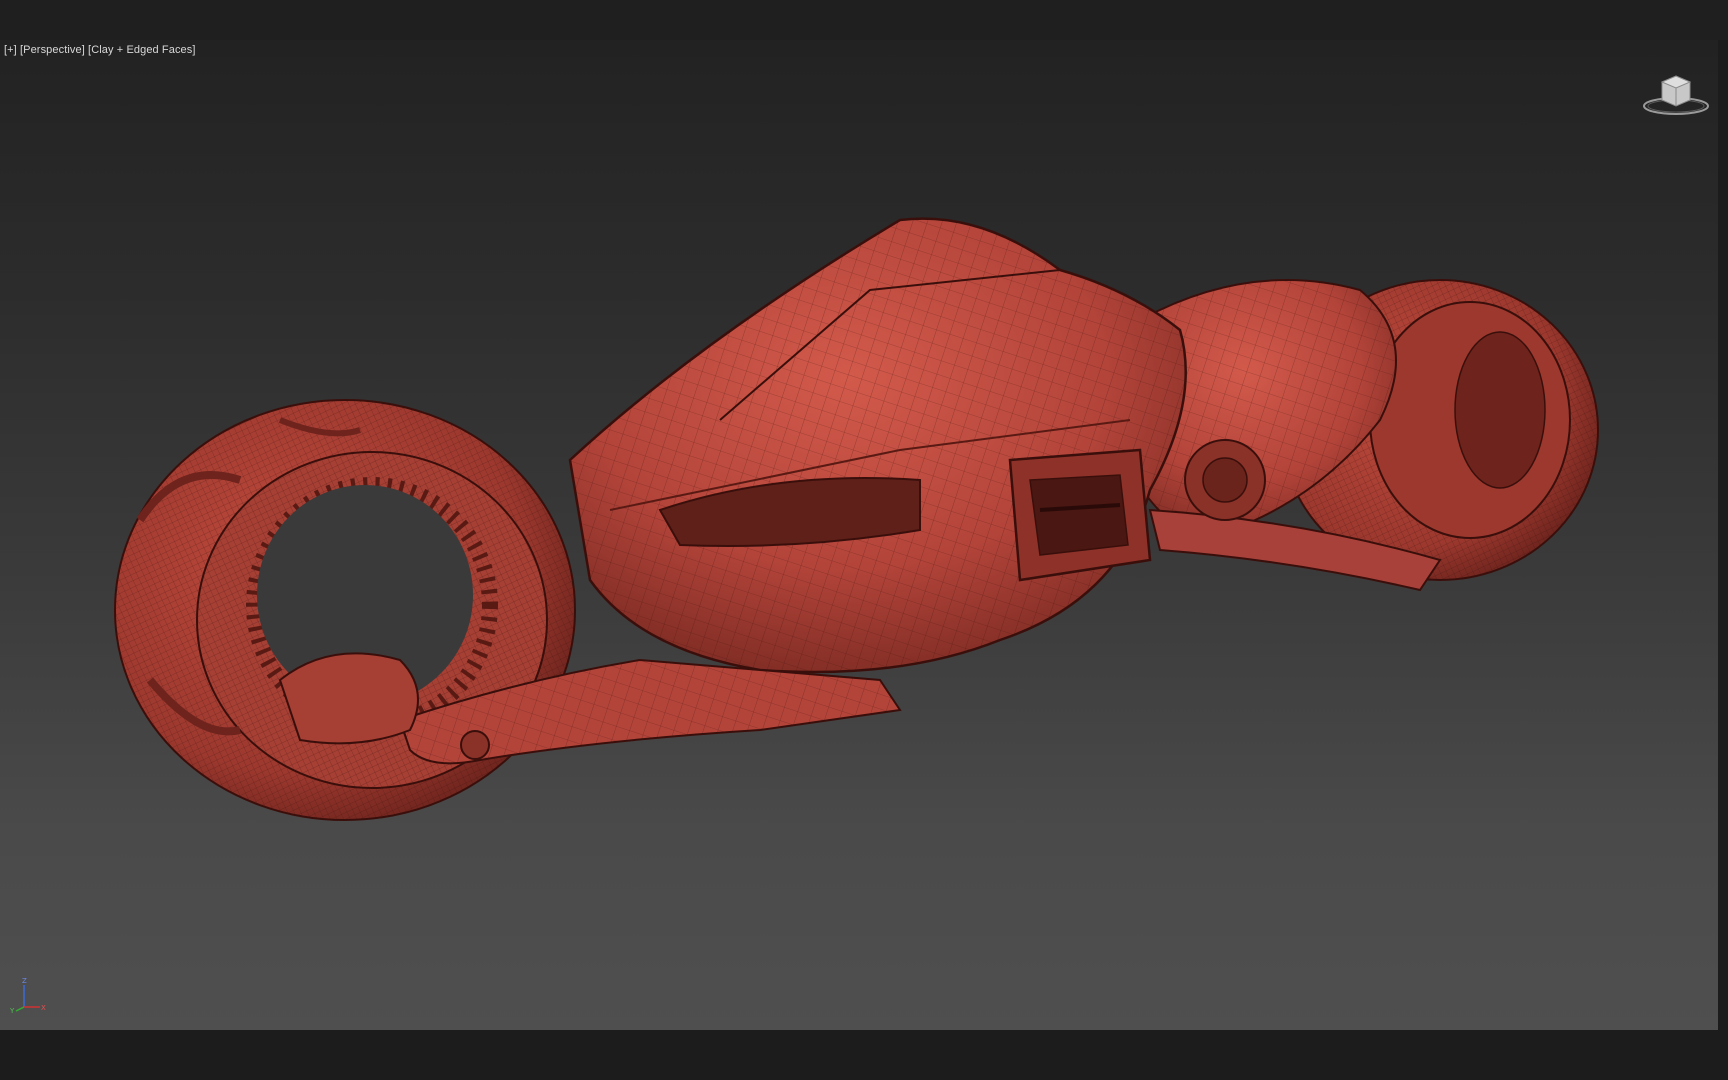  What do you see at coordinates (12, 1011) in the screenshot?
I see `axis-y-label: Y` at bounding box center [12, 1011].